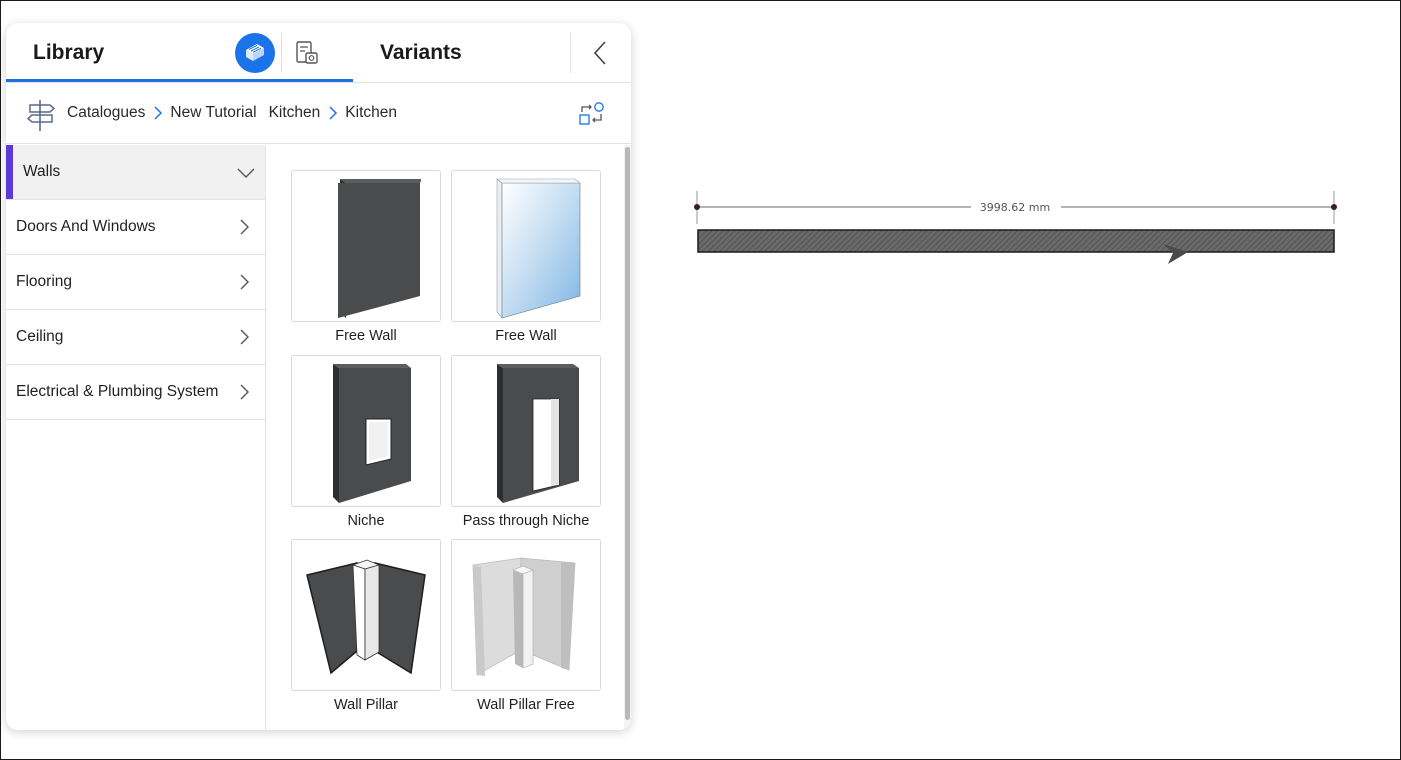 The width and height of the screenshot is (1401, 760). Describe the element at coordinates (1016, 241) in the screenshot. I see `wall-segment` at that location.